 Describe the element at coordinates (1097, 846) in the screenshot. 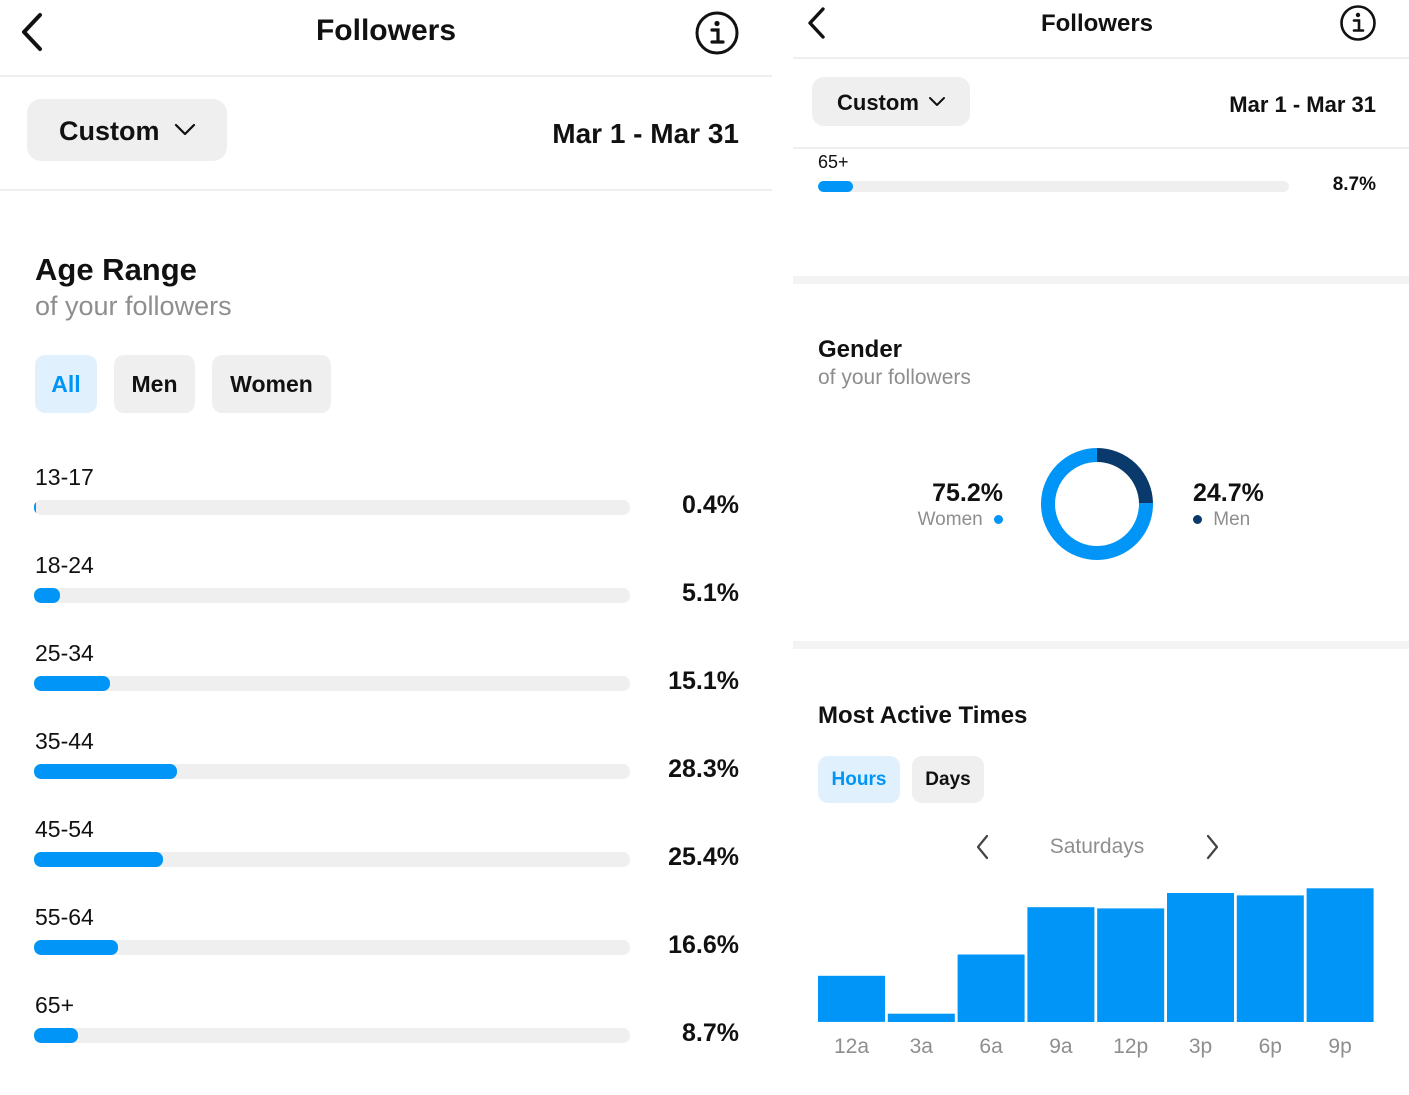

I see `day-selector-label: Saturdays` at that location.